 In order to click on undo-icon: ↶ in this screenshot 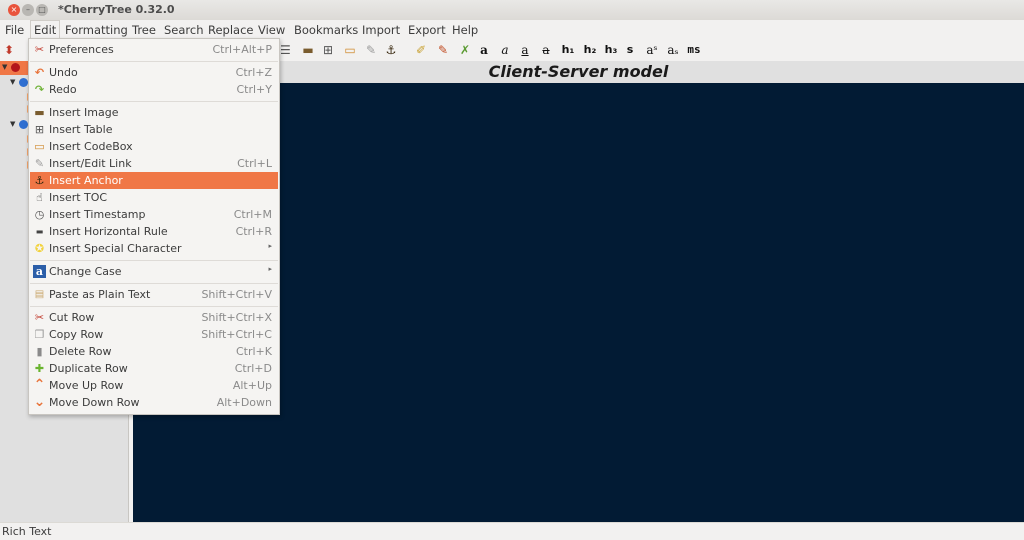, I will do `click(39, 72)`.